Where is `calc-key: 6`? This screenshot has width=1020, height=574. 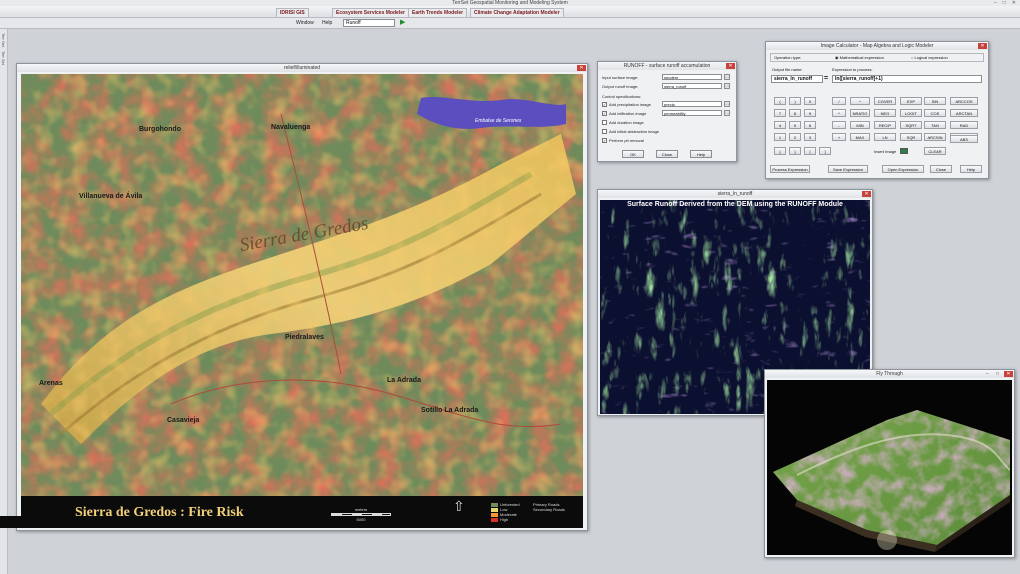
calc-key: 6 is located at coordinates (810, 125).